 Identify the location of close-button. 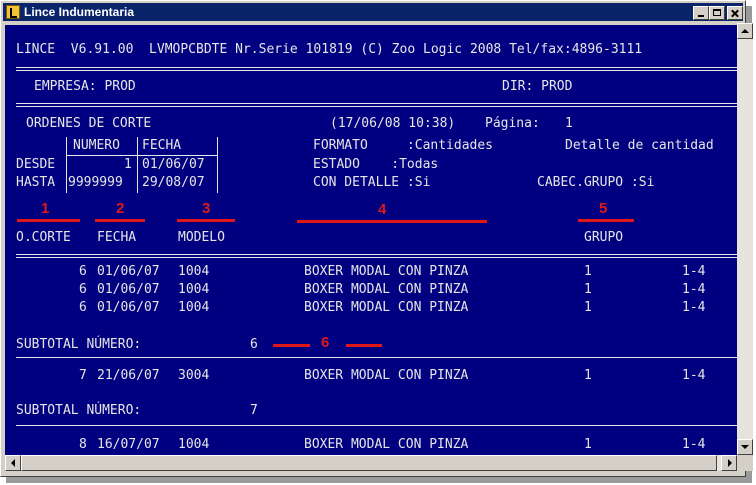
(735, 13).